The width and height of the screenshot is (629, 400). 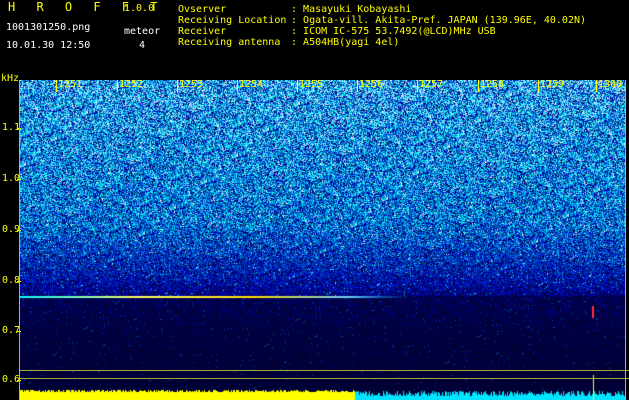 What do you see at coordinates (289, 42) in the screenshot?
I see `info-row-antenna: Receiving antenna: A504HB(yagi 4el)` at bounding box center [289, 42].